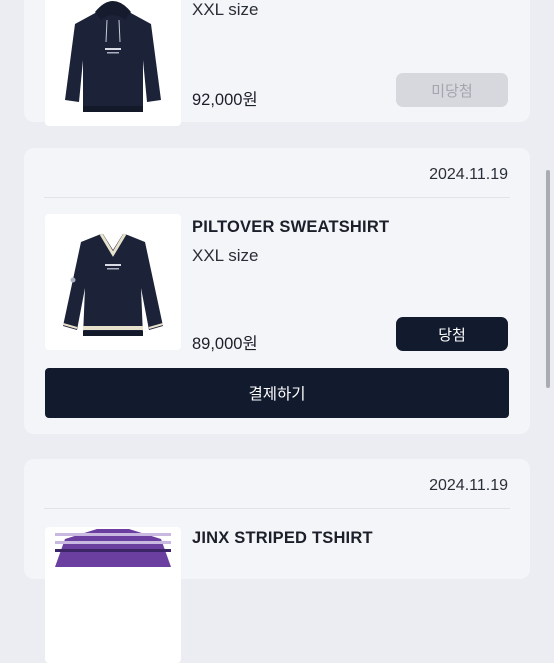 This screenshot has width=554, height=663. Describe the element at coordinates (113, 63) in the screenshot. I see `product-image-hoodie` at that location.